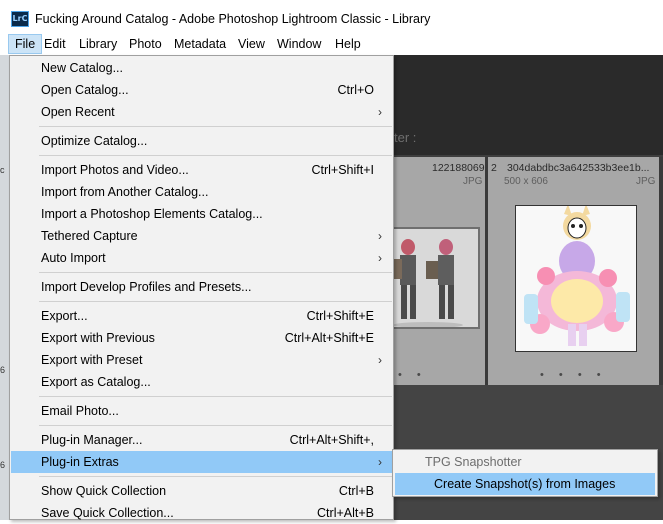 This screenshot has width=663, height=524. Describe the element at coordinates (201, 440) in the screenshot. I see `menu-item-plugin-manager: Plug-in Manager... Ctrl+Alt+Shift+,` at that location.